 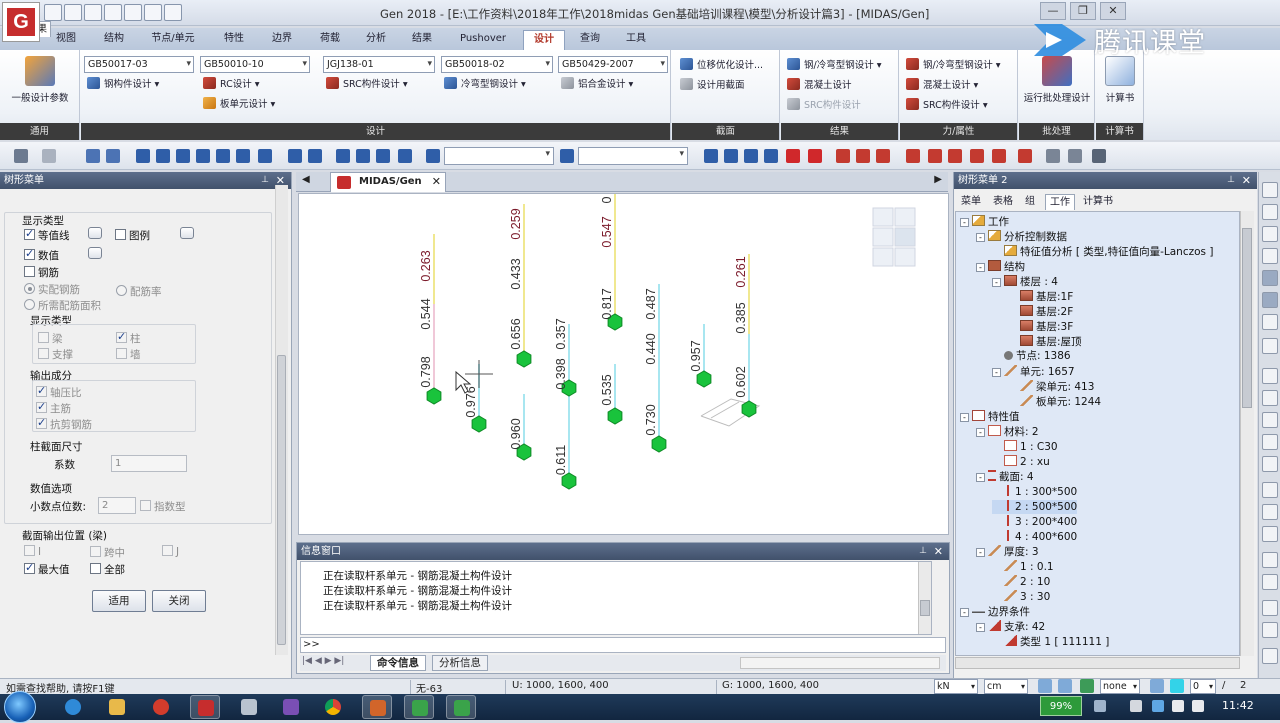 What do you see at coordinates (119, 601) in the screenshot?
I see `apply-button: 适用` at bounding box center [119, 601].